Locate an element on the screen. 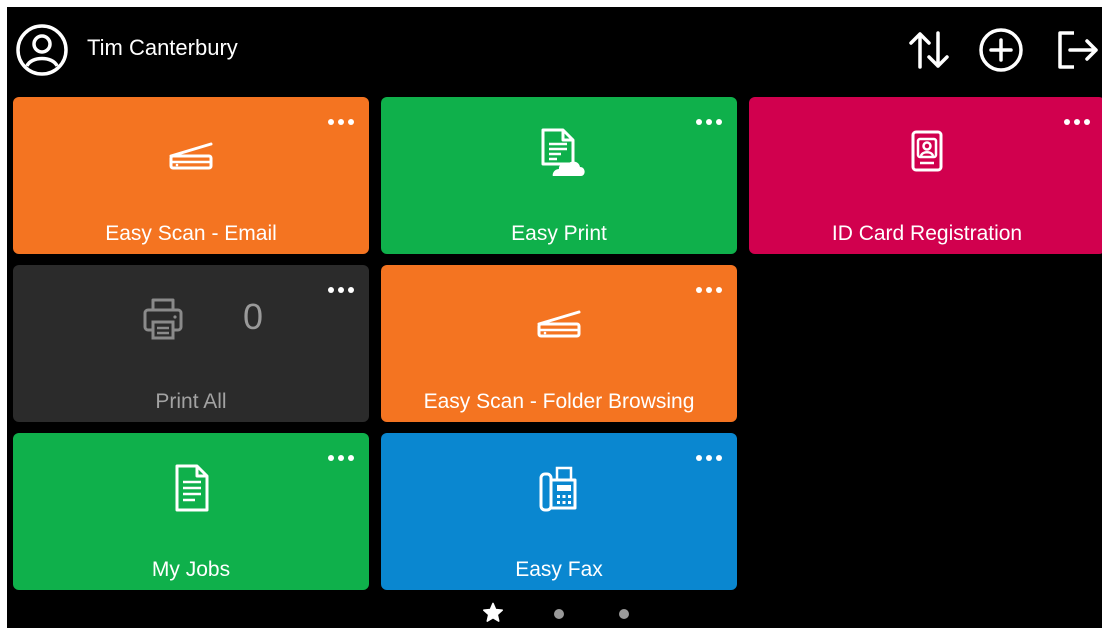 Image resolution: width=1102 pixels, height=628 pixels. tile-id-card-registration: ID Card Registration is located at coordinates (925, 175).